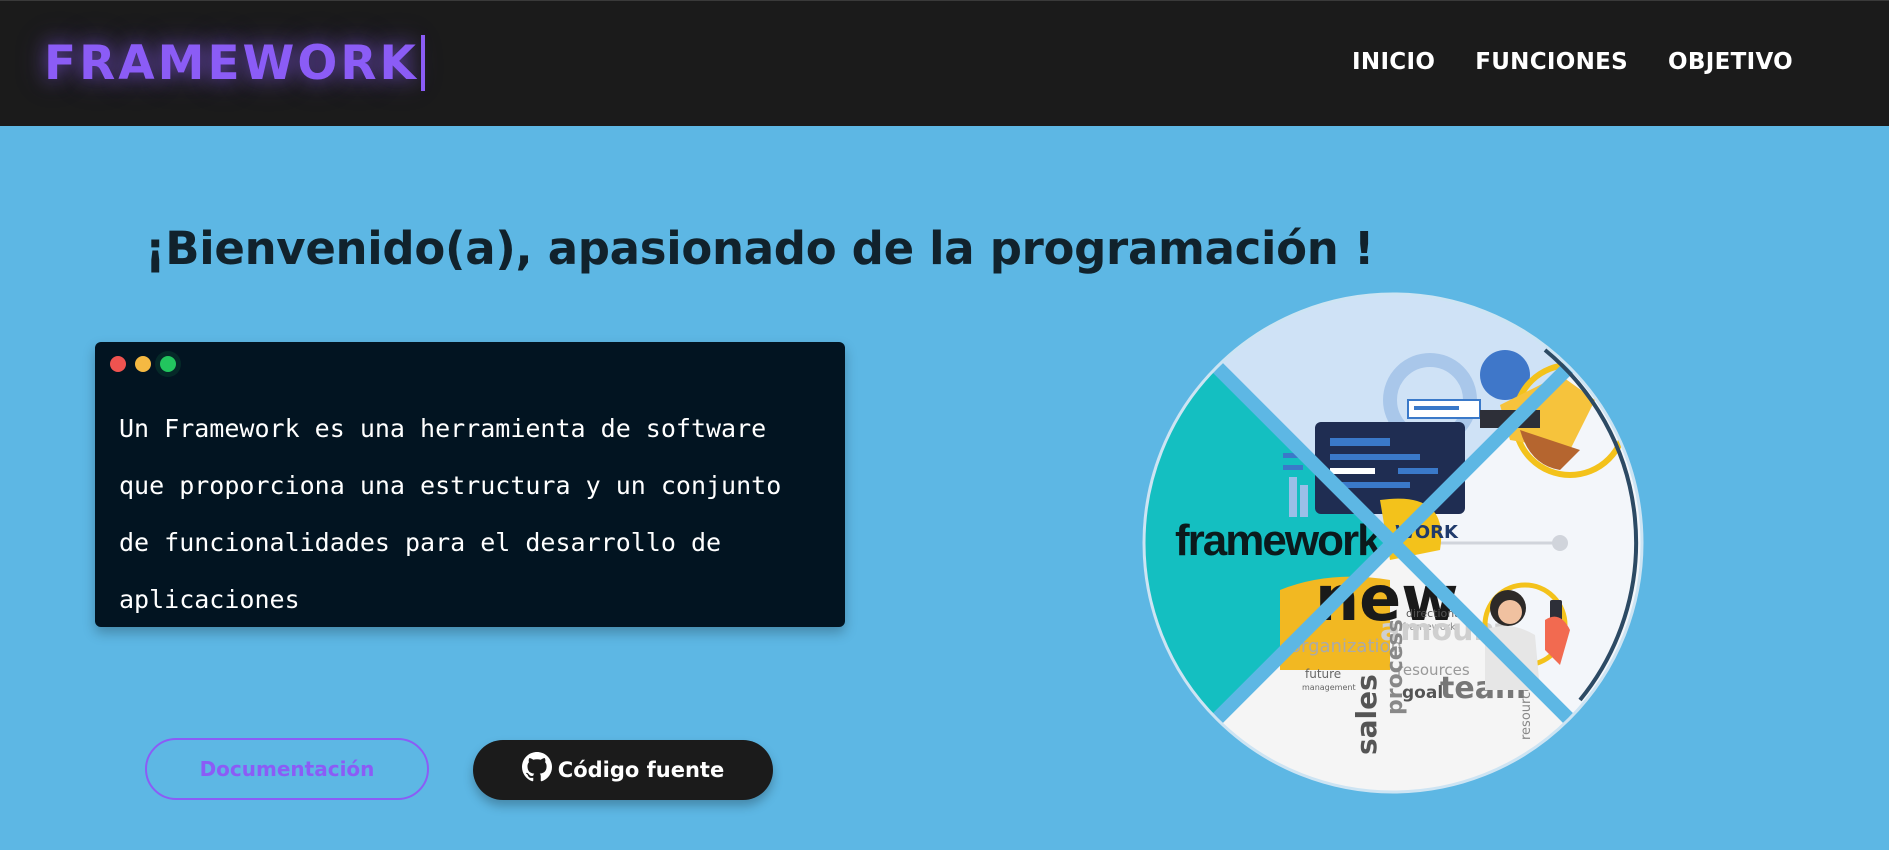 Image resolution: width=1889 pixels, height=850 pixels. What do you see at coordinates (1366, 714) in the screenshot?
I see `illustration-word-sales: sales` at bounding box center [1366, 714].